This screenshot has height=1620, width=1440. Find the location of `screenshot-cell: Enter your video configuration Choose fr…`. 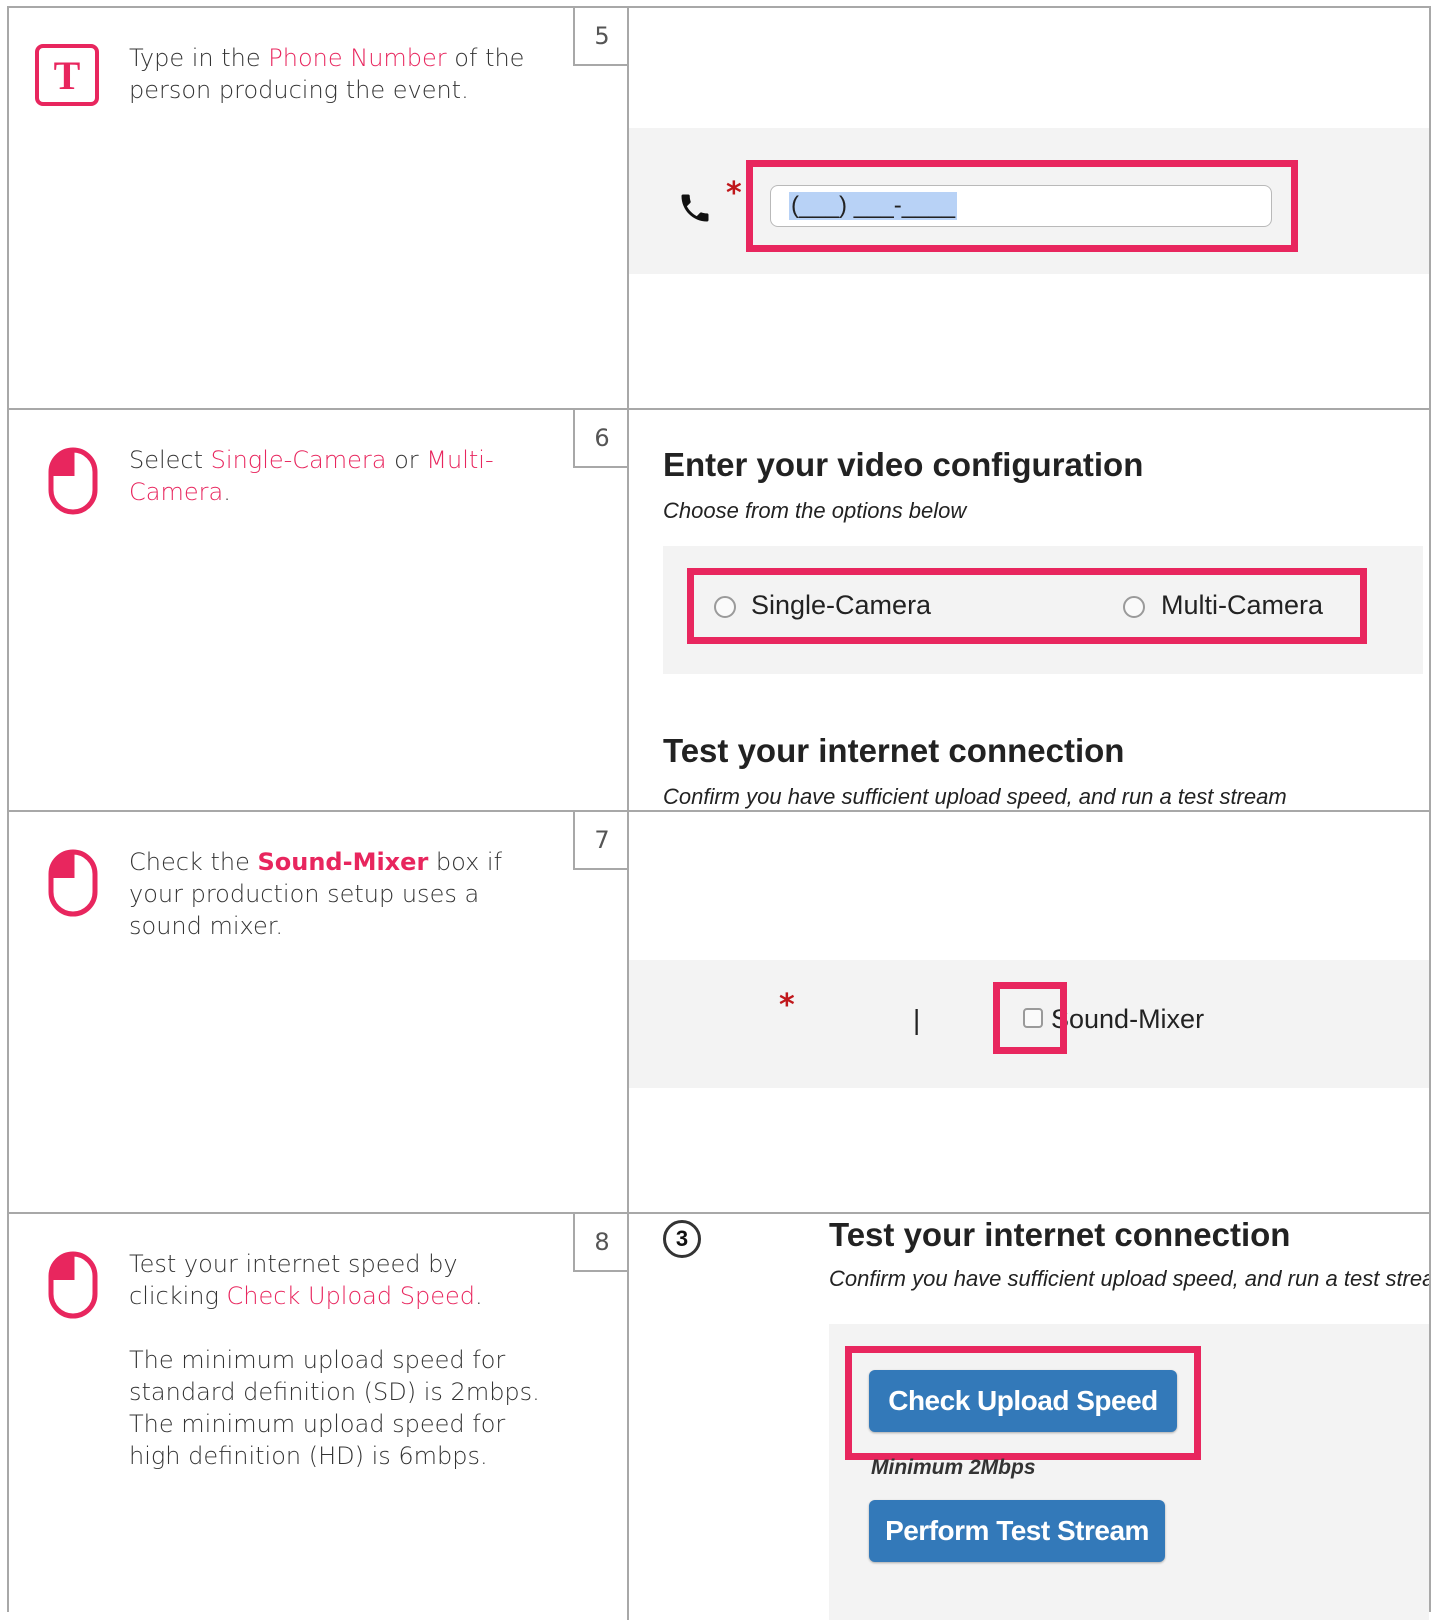

screenshot-cell: Enter your video configuration Choose fr… is located at coordinates (1029, 610).